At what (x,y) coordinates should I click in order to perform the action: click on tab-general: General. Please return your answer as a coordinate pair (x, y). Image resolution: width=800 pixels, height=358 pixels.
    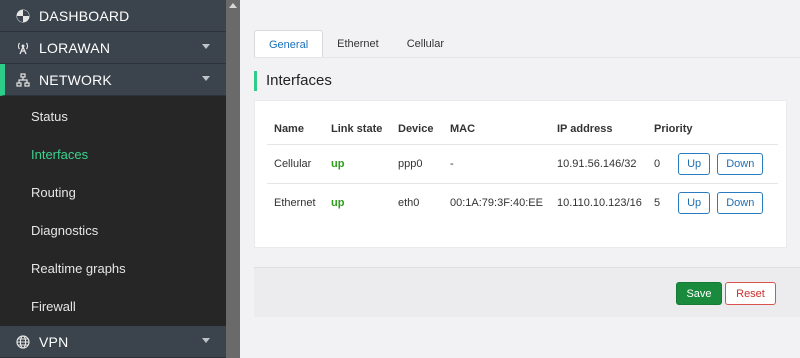
    Looking at the image, I should click on (289, 44).